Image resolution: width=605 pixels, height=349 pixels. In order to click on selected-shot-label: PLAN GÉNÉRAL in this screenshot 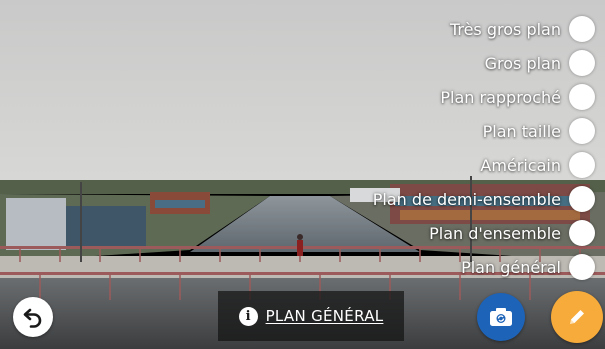, I will do `click(325, 316)`.